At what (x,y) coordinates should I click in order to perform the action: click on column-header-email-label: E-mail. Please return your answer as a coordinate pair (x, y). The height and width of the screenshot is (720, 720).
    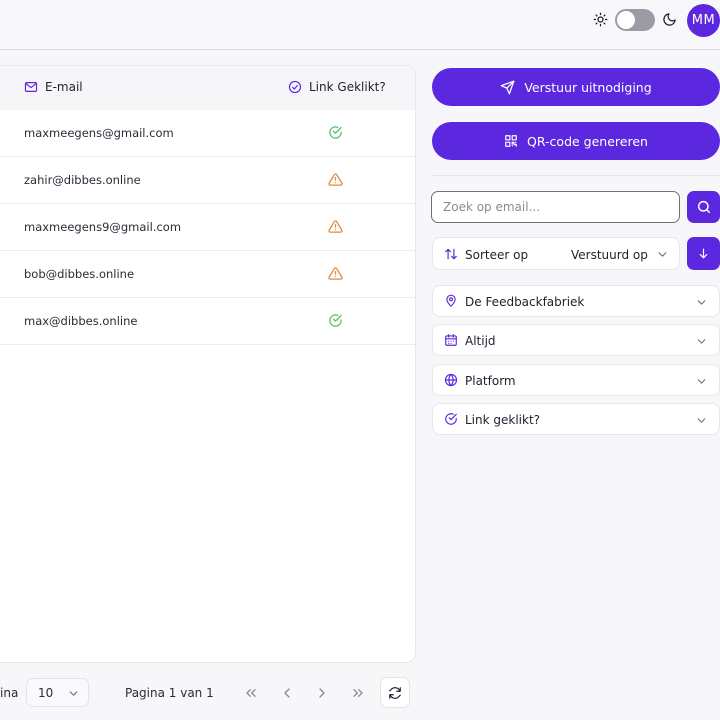
    Looking at the image, I should click on (64, 87).